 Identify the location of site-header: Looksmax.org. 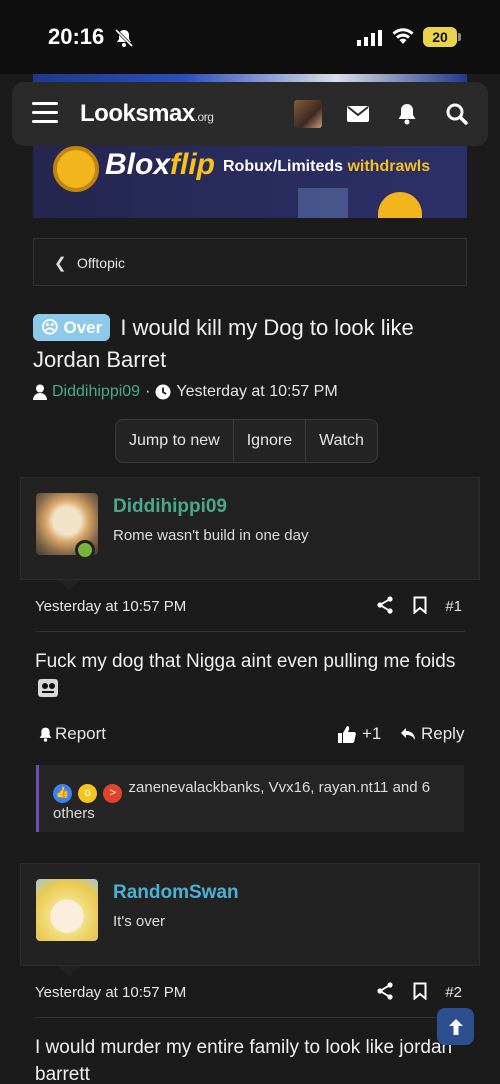
(250, 114).